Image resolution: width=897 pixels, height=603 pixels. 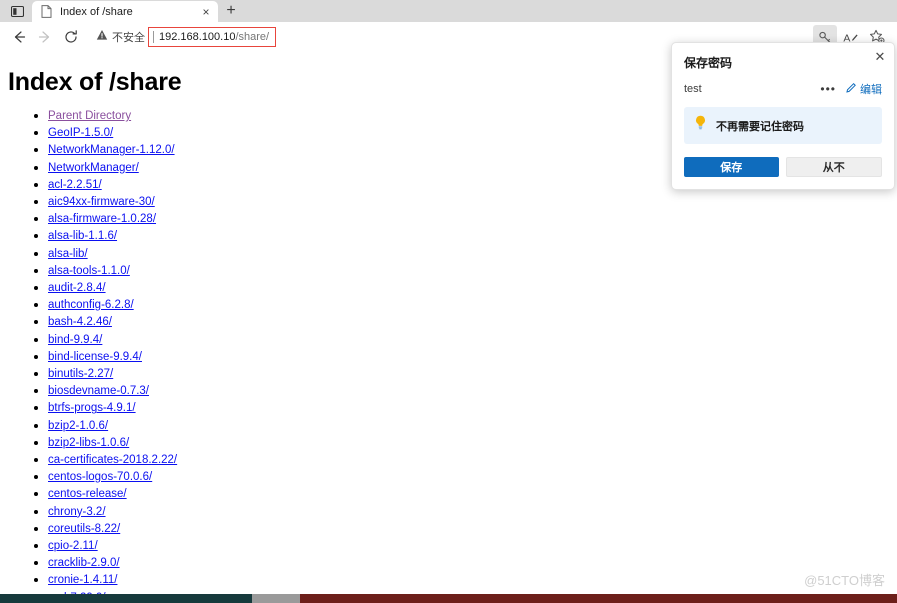 I want to click on url-text: 192.168.100.10/share/, so click(x=214, y=37).